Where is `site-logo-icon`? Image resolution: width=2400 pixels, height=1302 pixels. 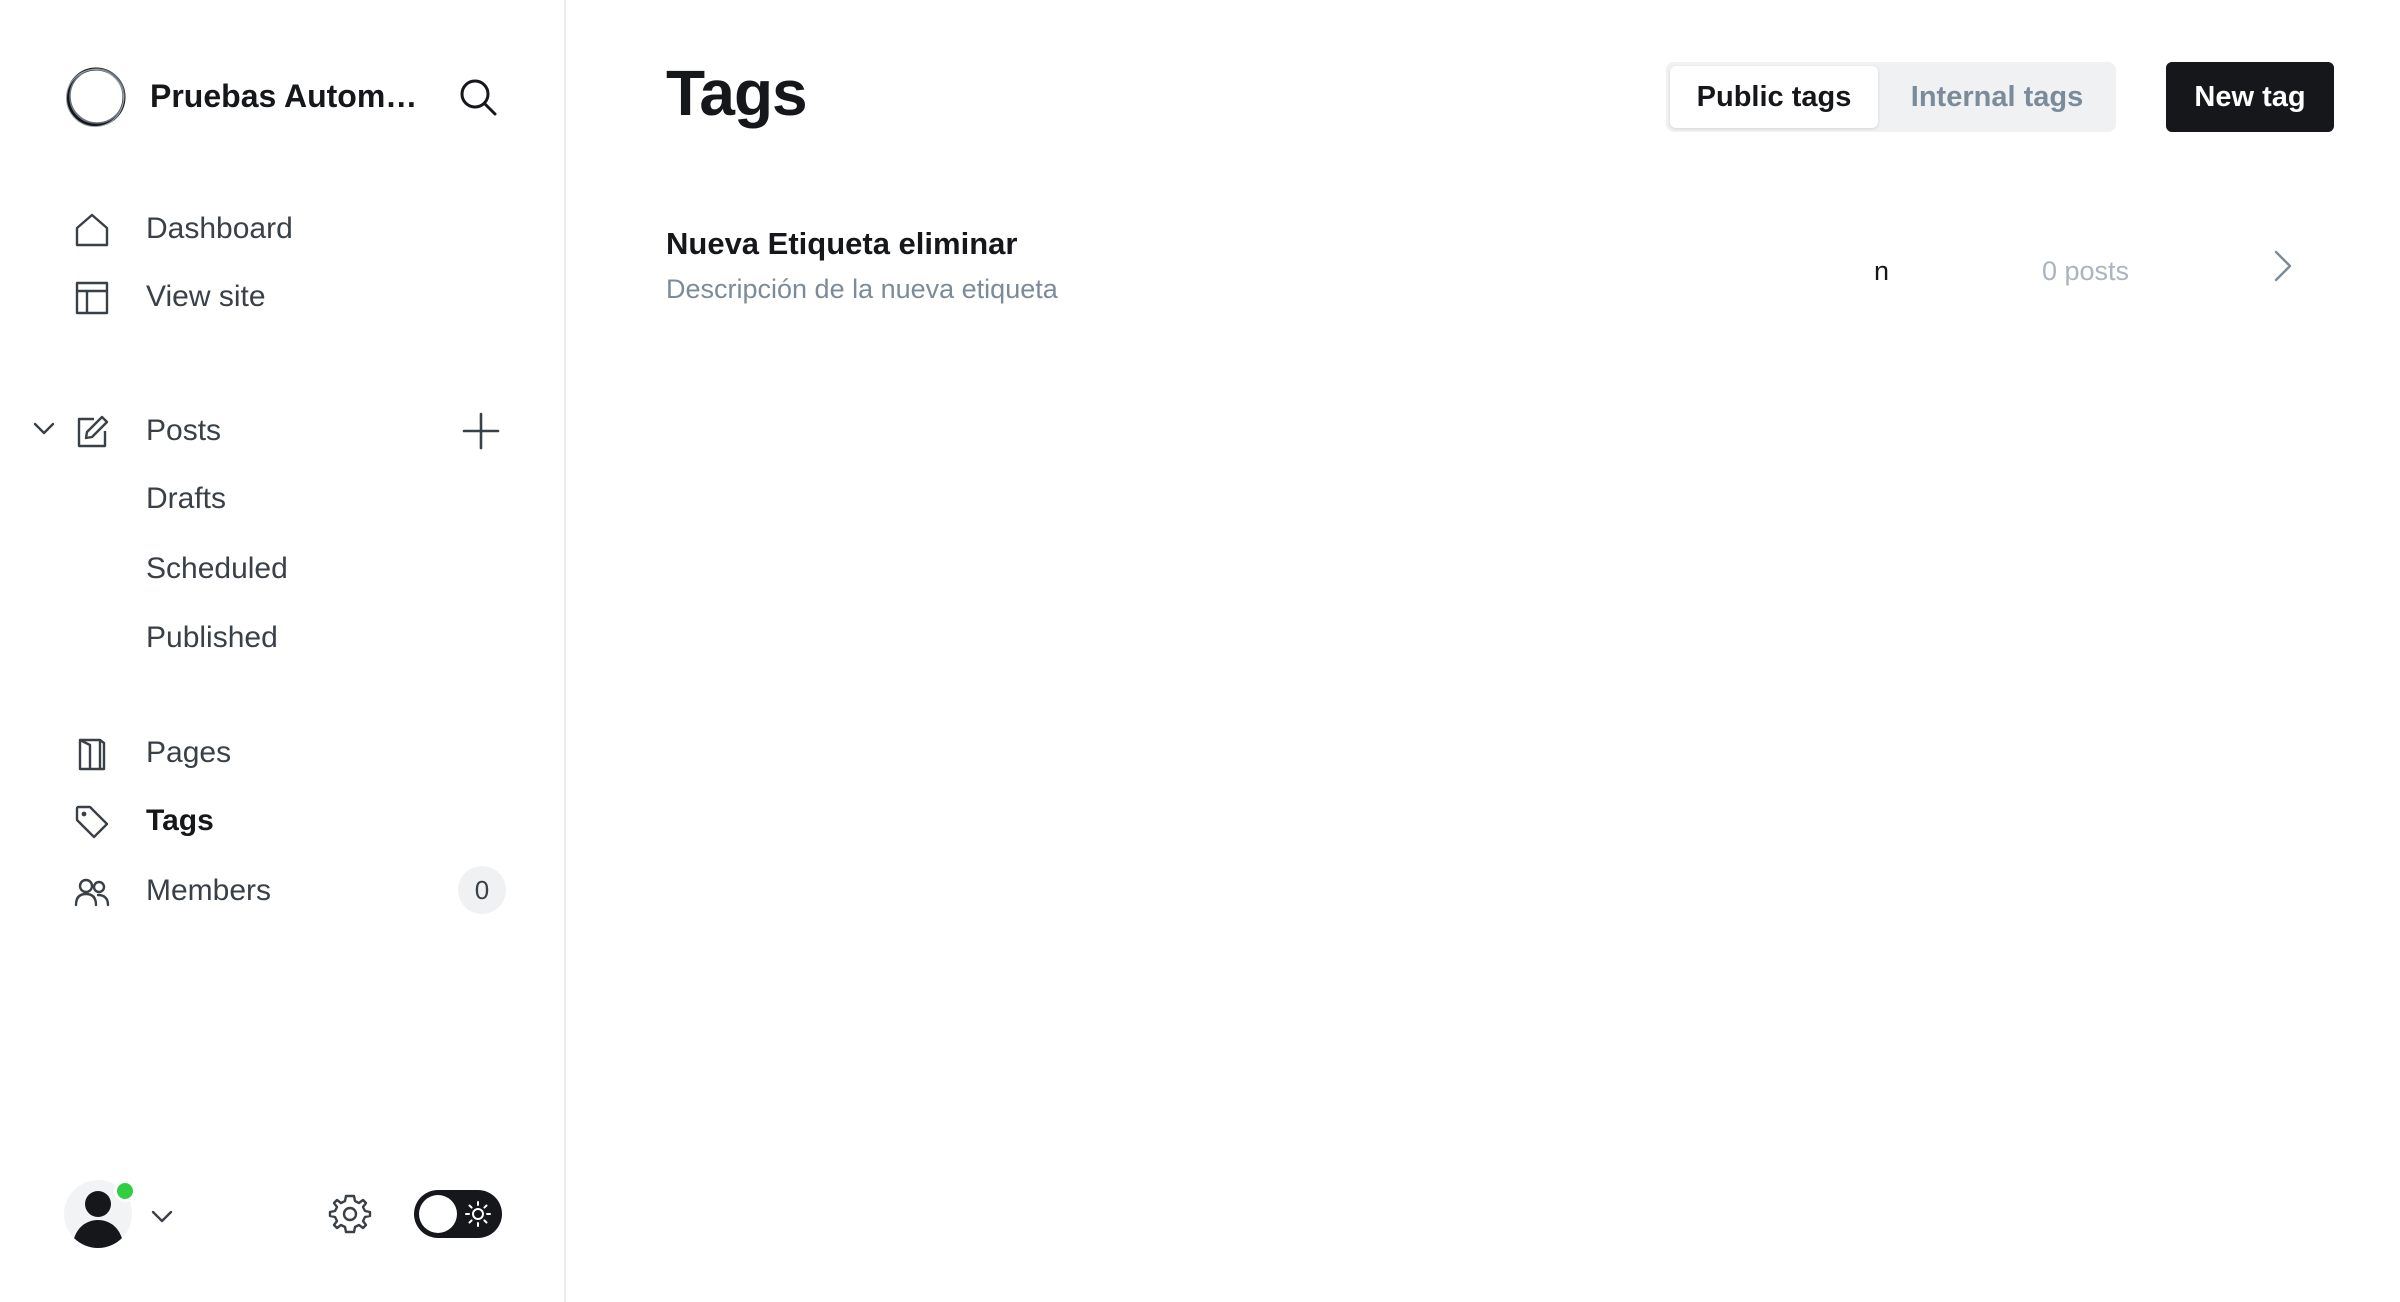 site-logo-icon is located at coordinates (96, 97).